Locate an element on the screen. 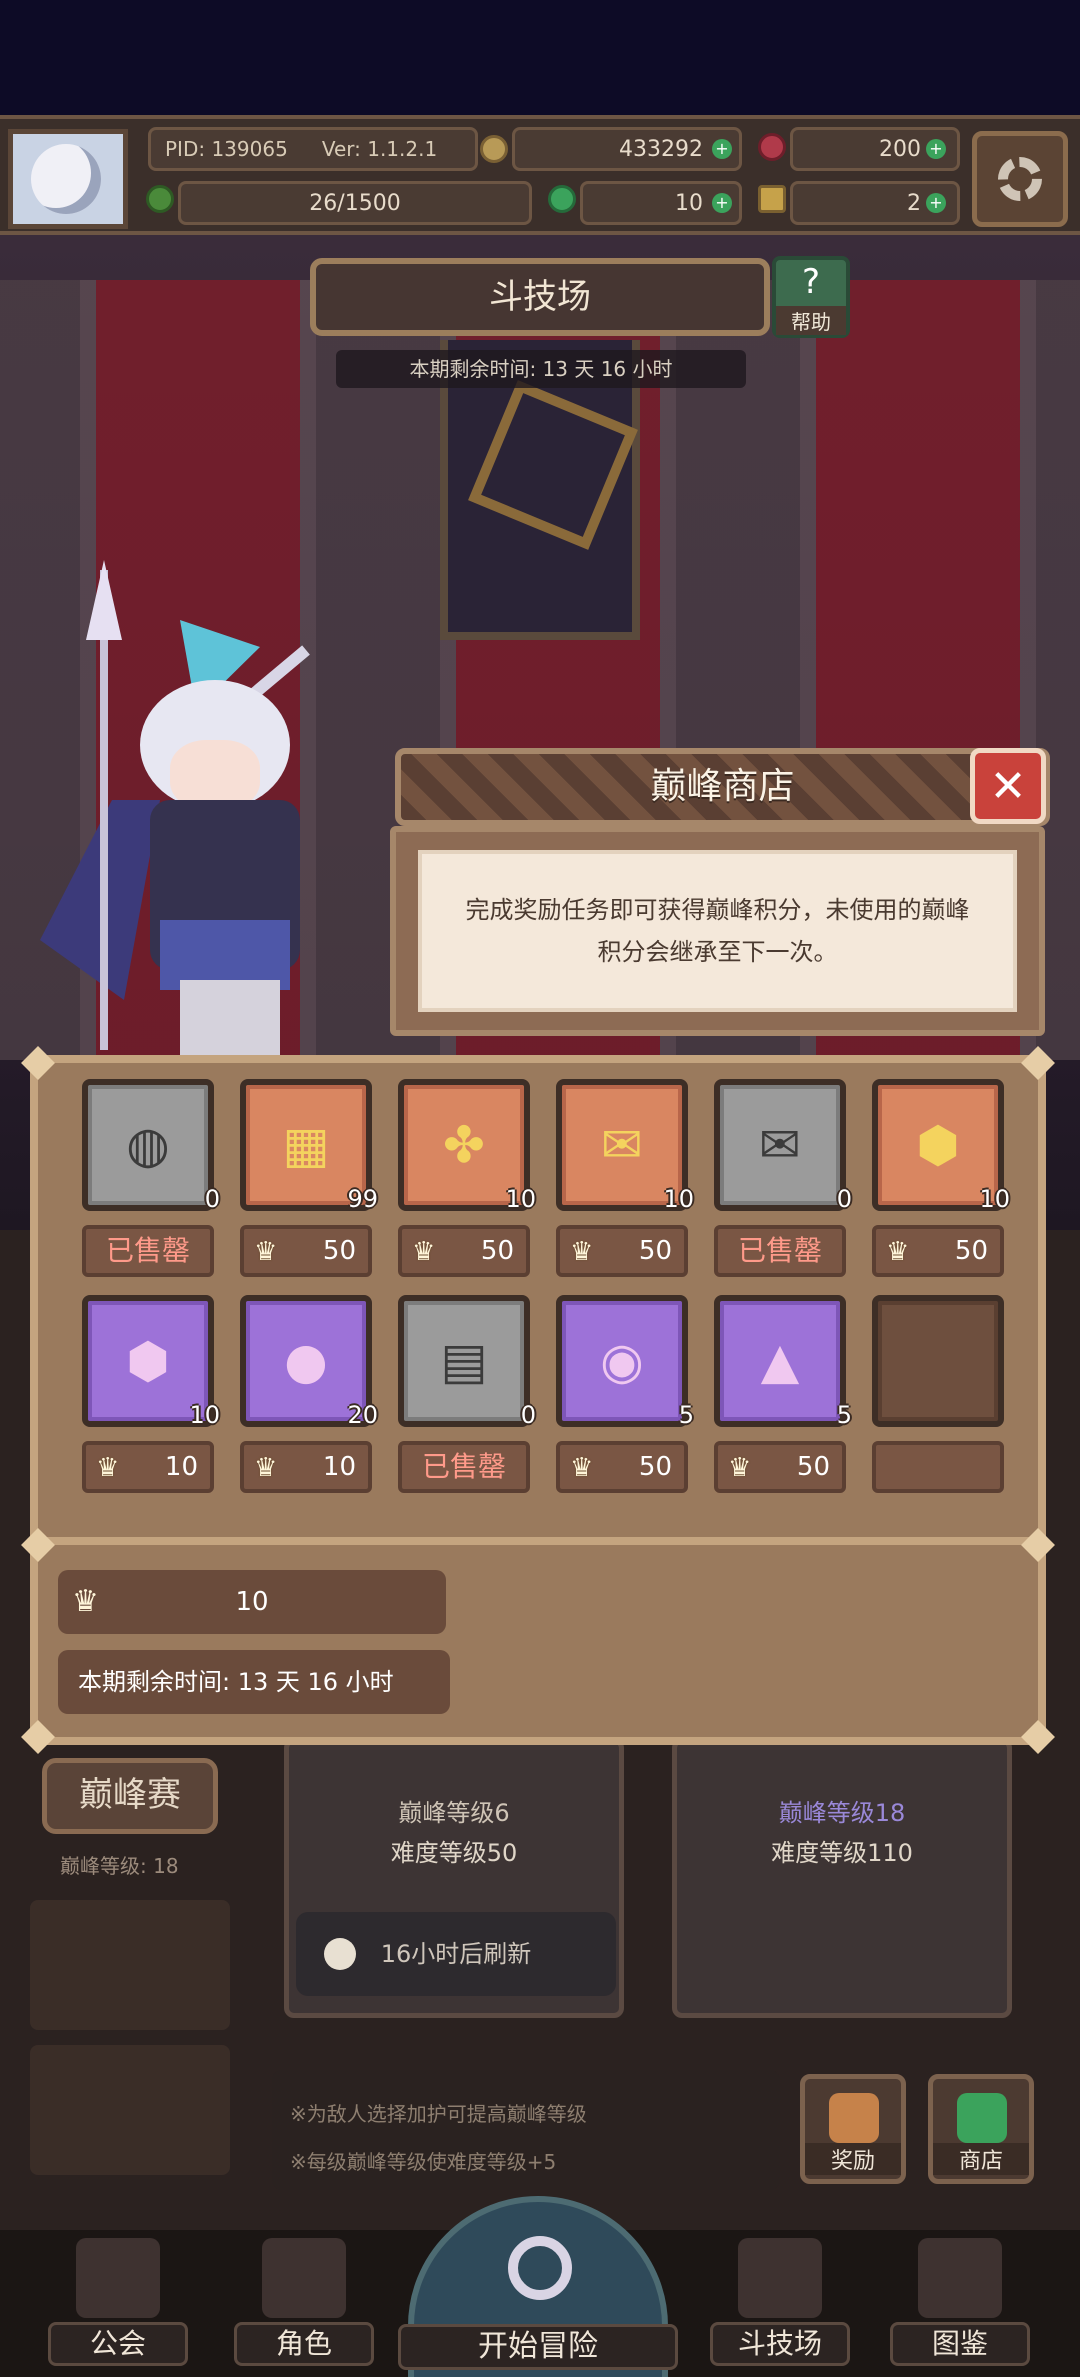  item-slot: ✤ 10 is located at coordinates (467, 1146).